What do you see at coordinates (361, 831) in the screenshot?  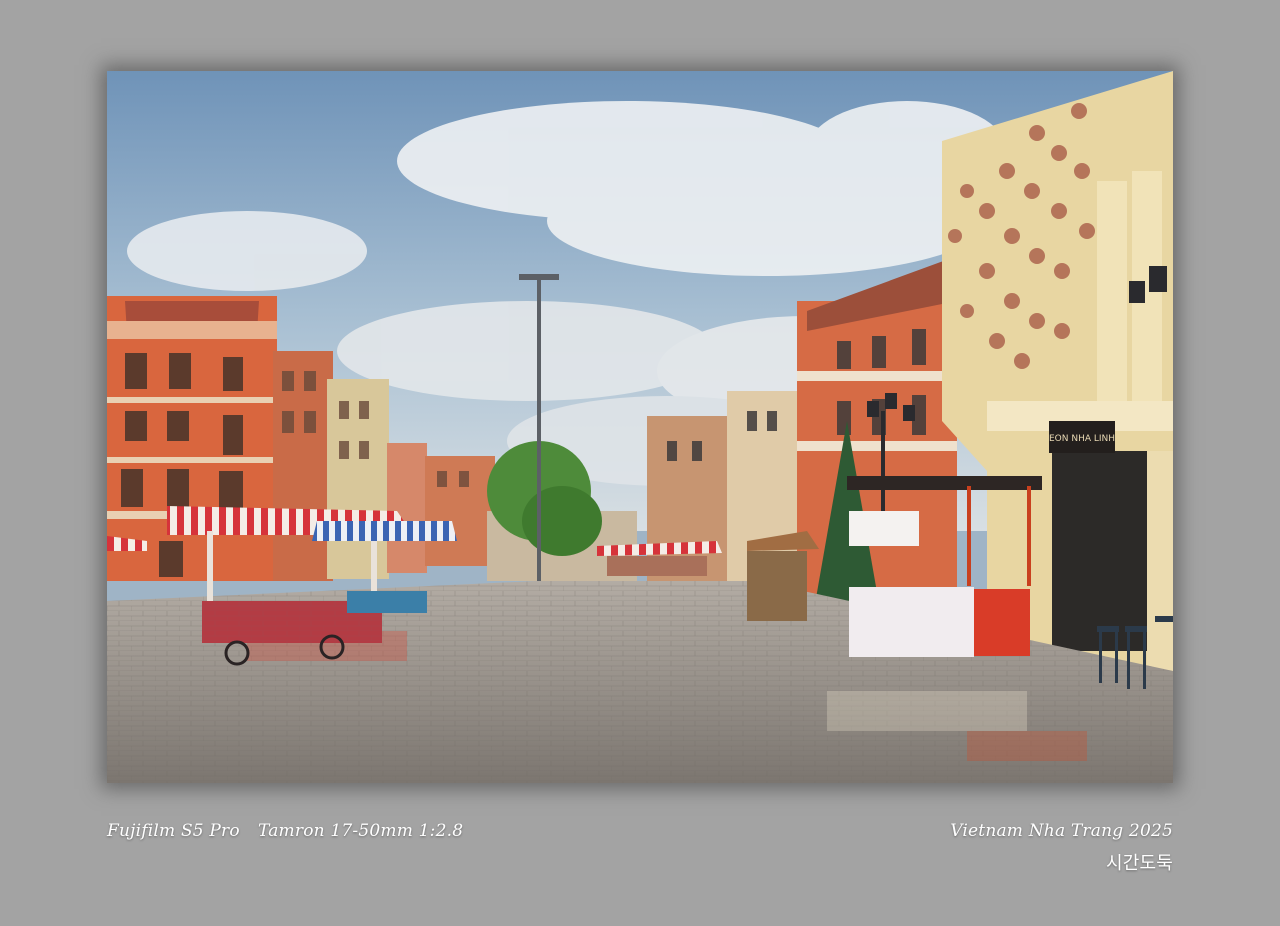 I see `lens-caption: Tamron 17-50mm 1:2.8` at bounding box center [361, 831].